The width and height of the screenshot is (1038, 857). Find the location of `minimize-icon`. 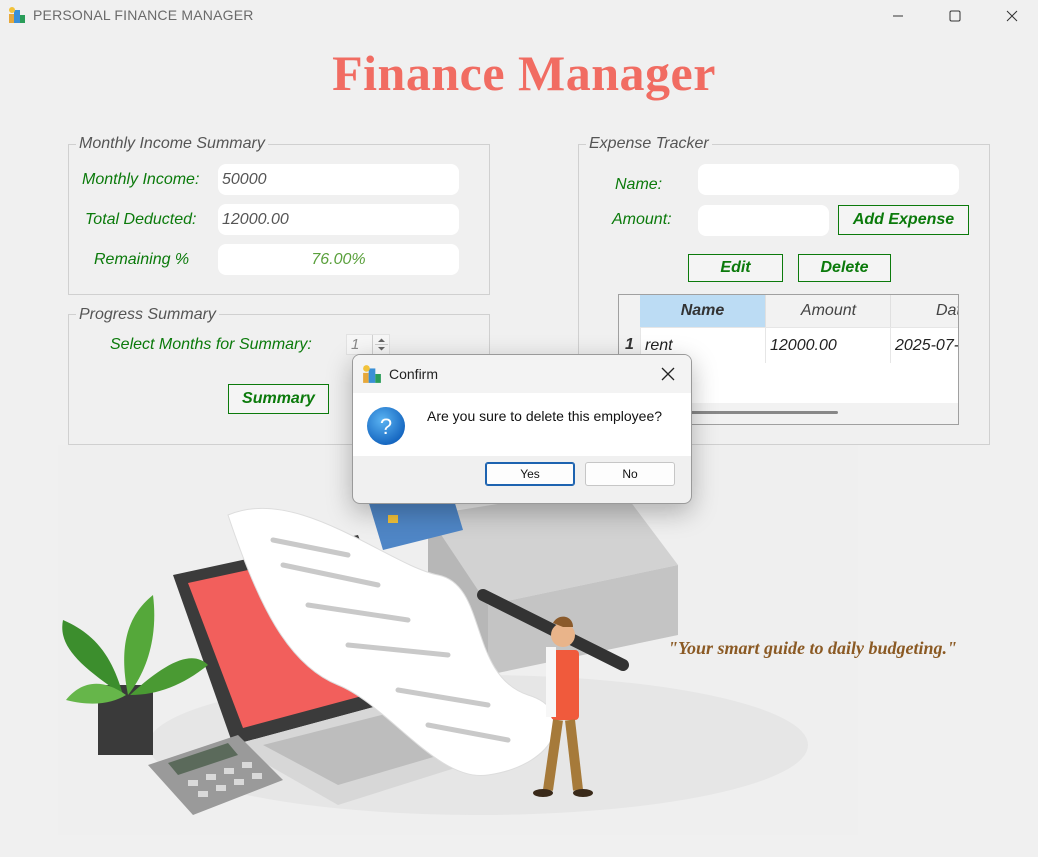

minimize-icon is located at coordinates (898, 16).